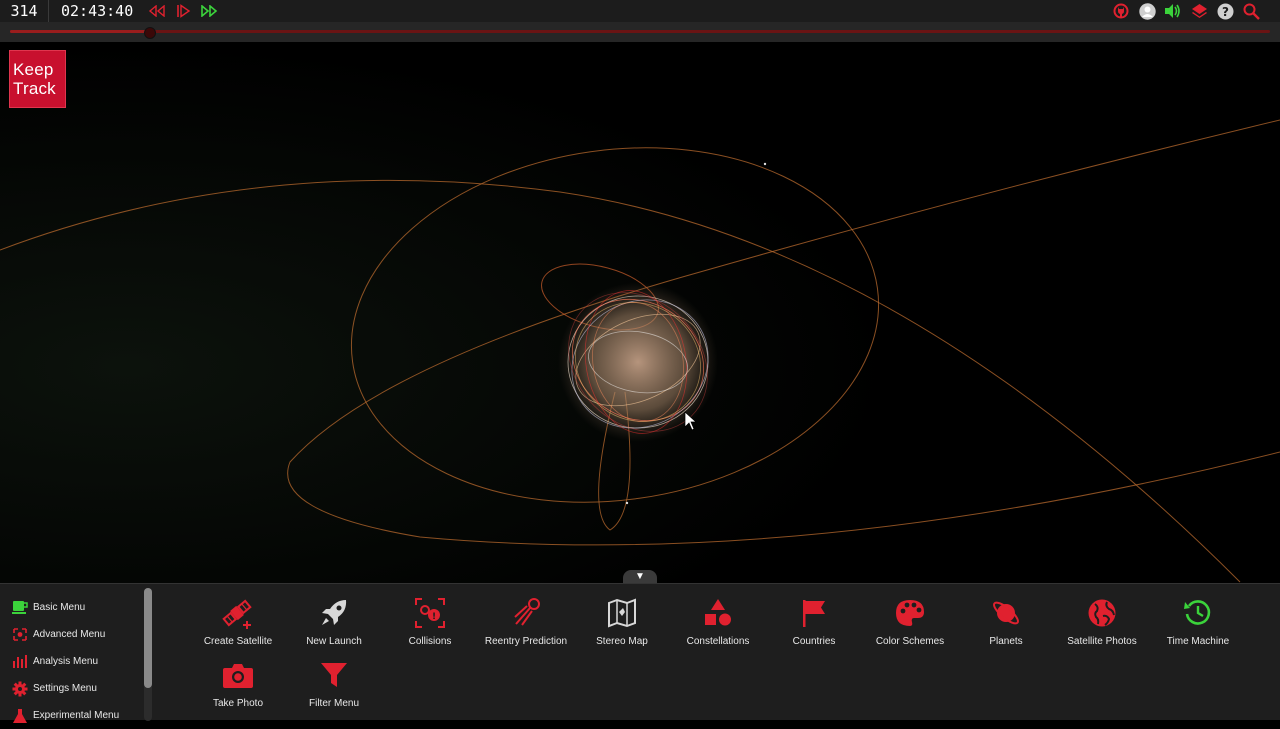  Describe the element at coordinates (718, 613) in the screenshot. I see `shapes-icon` at that location.